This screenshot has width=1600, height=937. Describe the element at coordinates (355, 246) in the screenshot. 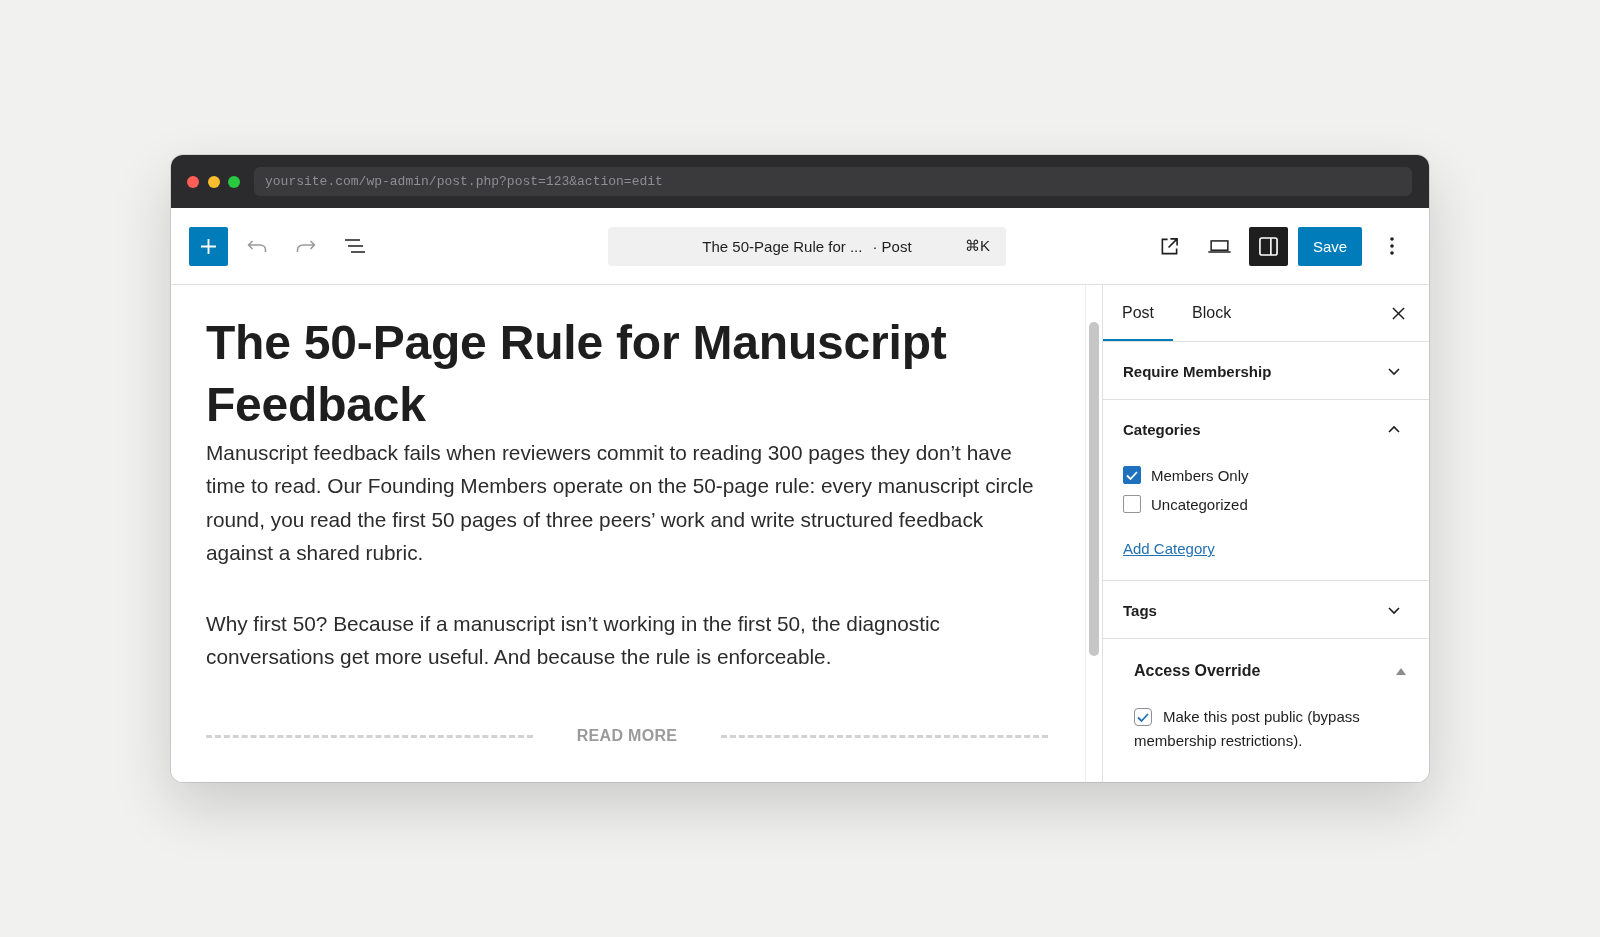

I see `list-icon` at that location.